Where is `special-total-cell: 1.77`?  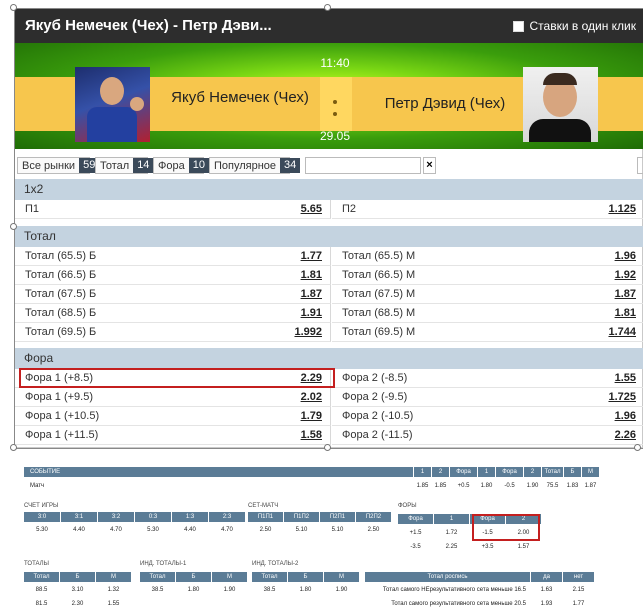
special-total-cell: 1.77 is located at coordinates (578, 604).